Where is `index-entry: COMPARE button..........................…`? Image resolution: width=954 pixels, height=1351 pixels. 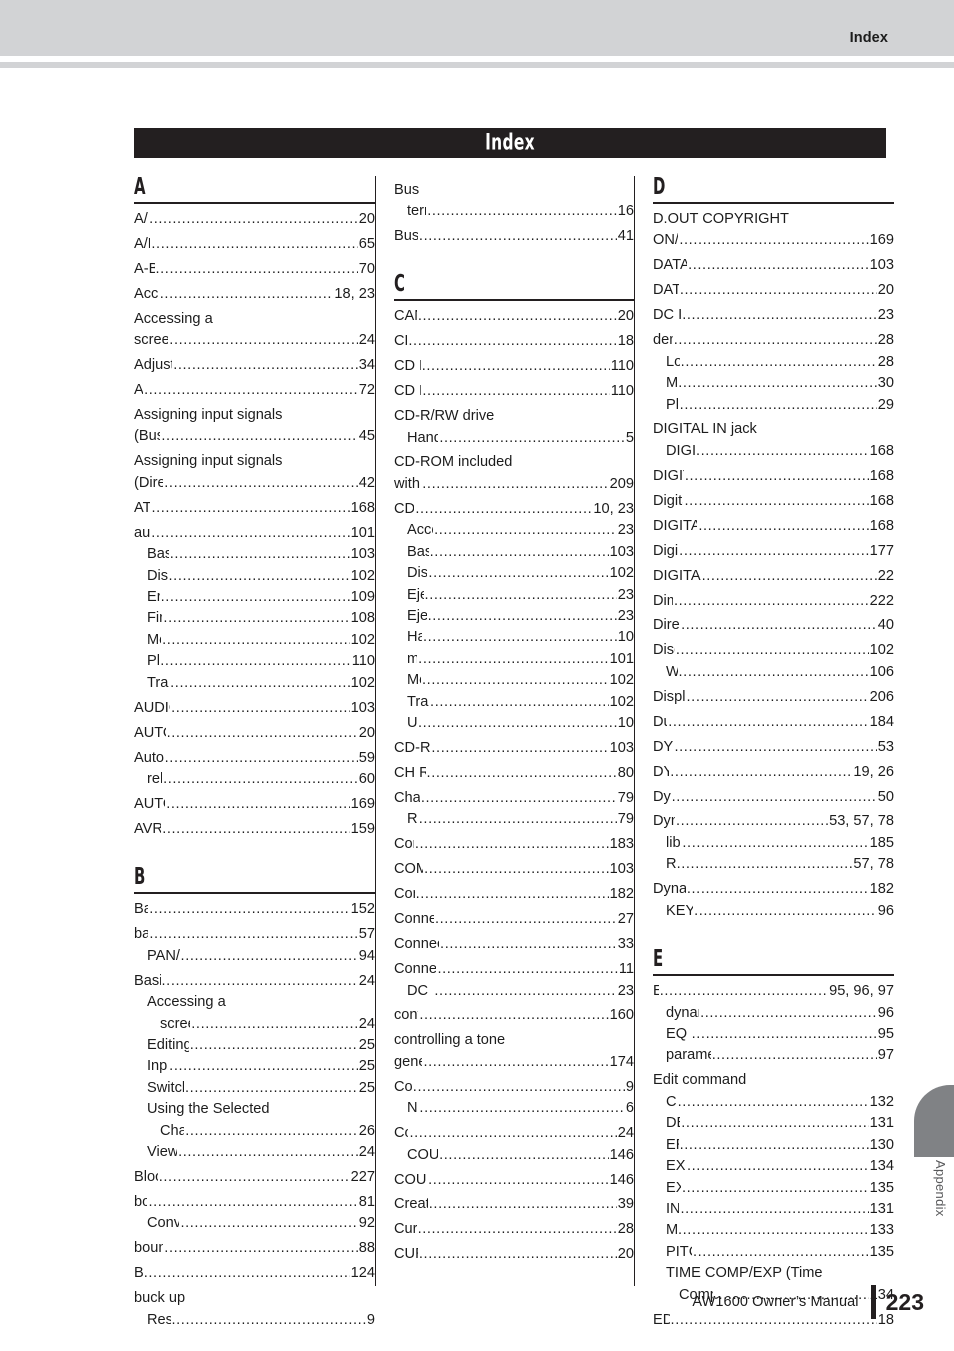 index-entry: COMPARE button..........................… is located at coordinates (514, 869).